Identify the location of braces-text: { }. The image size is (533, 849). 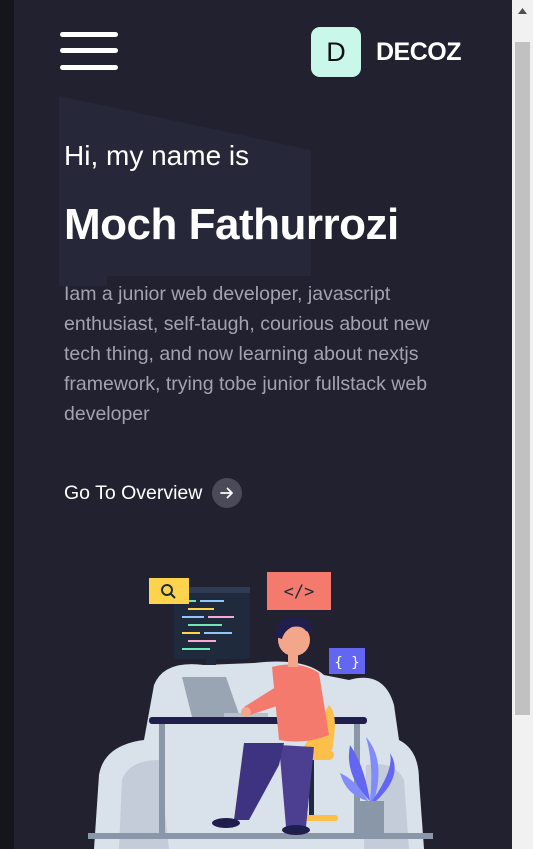
(346, 663).